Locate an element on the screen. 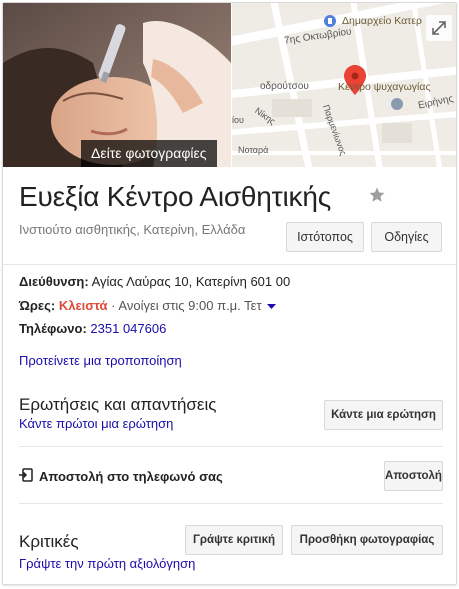 The image size is (459, 589). map-label-notara: Νοταρά is located at coordinates (253, 150).